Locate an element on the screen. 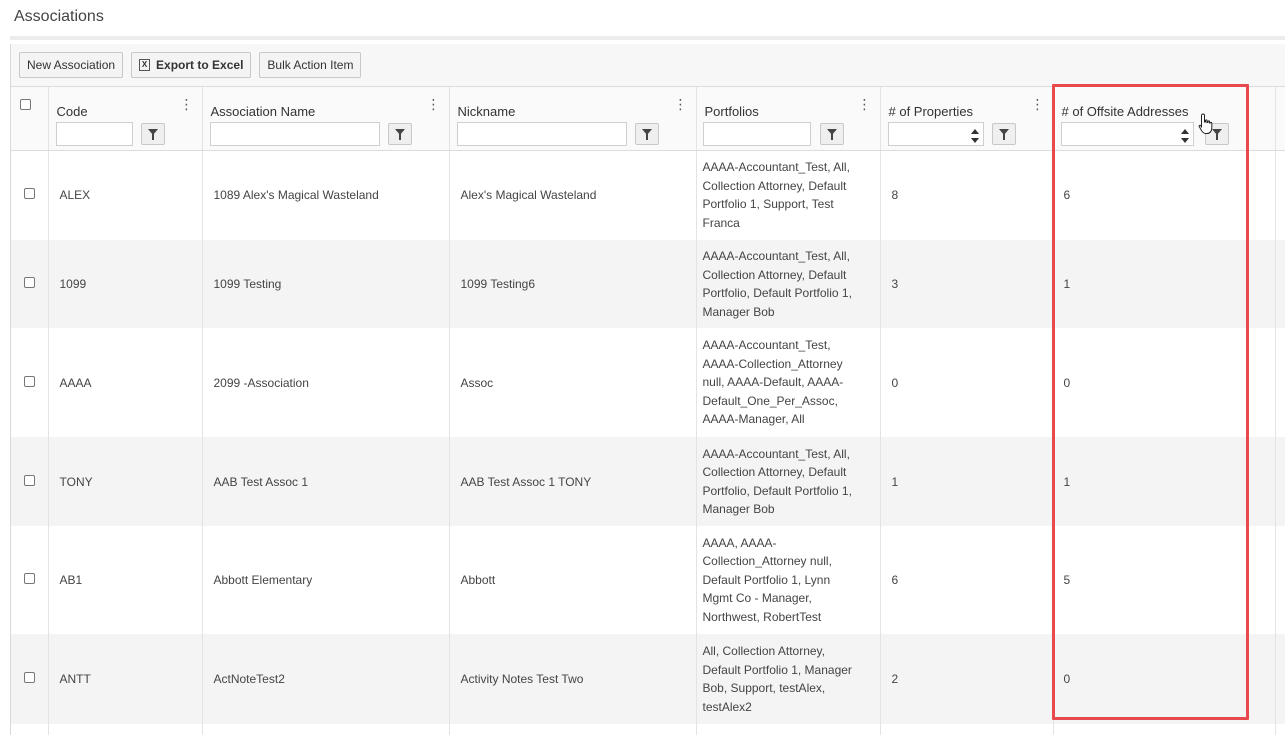 The height and width of the screenshot is (735, 1285). header-association-name: Association Name ⋮ is located at coordinates (326, 103).